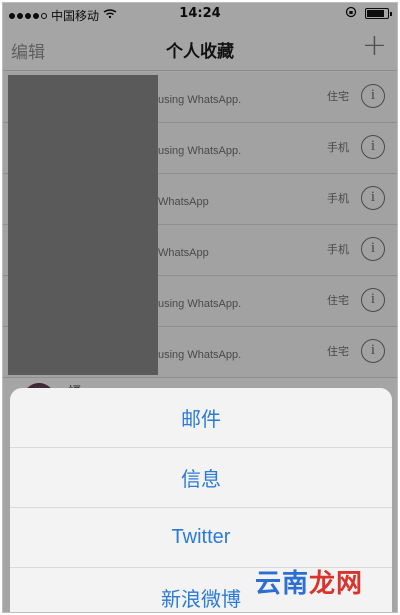  Describe the element at coordinates (201, 478) in the screenshot. I see `share-message-button: 信息` at that location.